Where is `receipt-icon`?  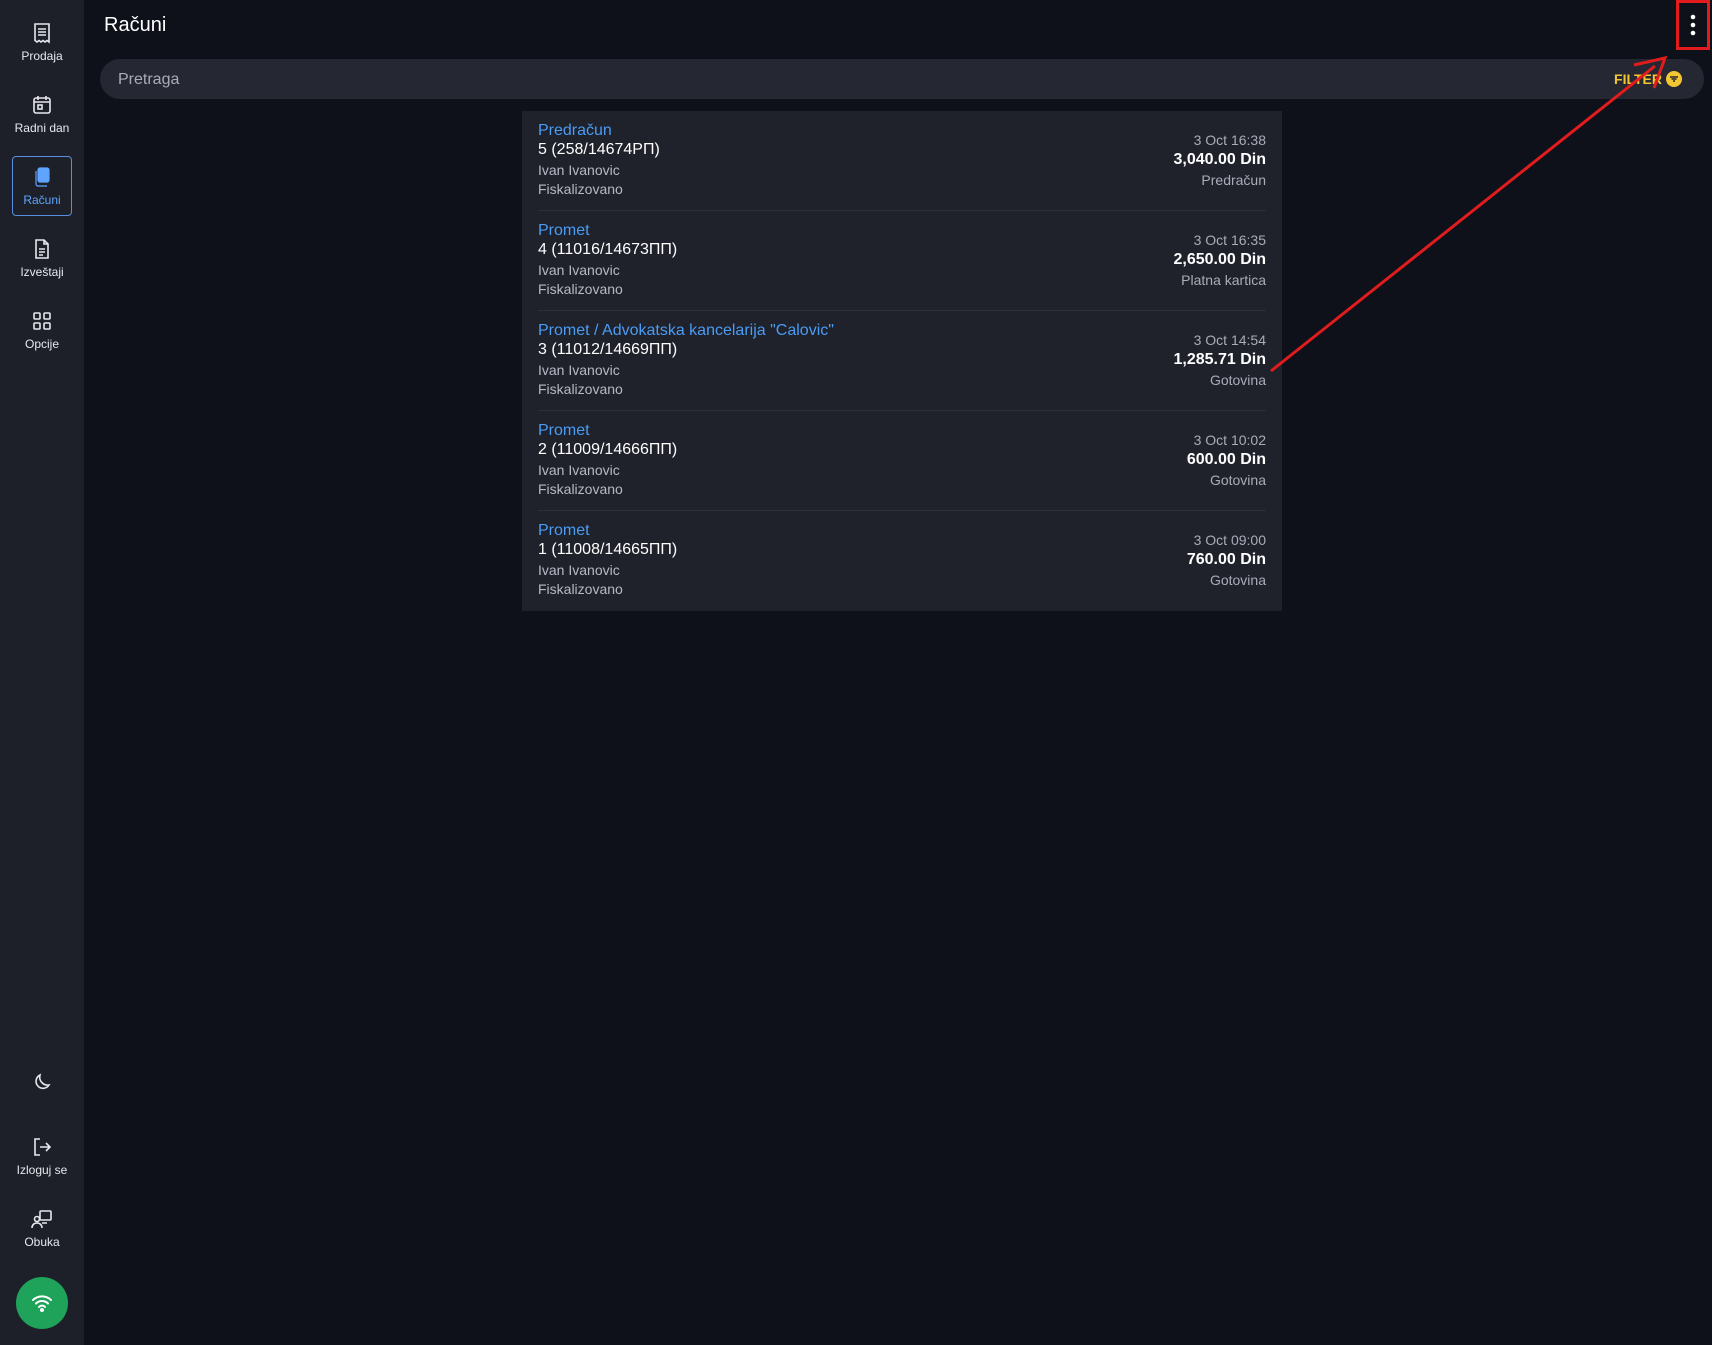 receipt-icon is located at coordinates (42, 33).